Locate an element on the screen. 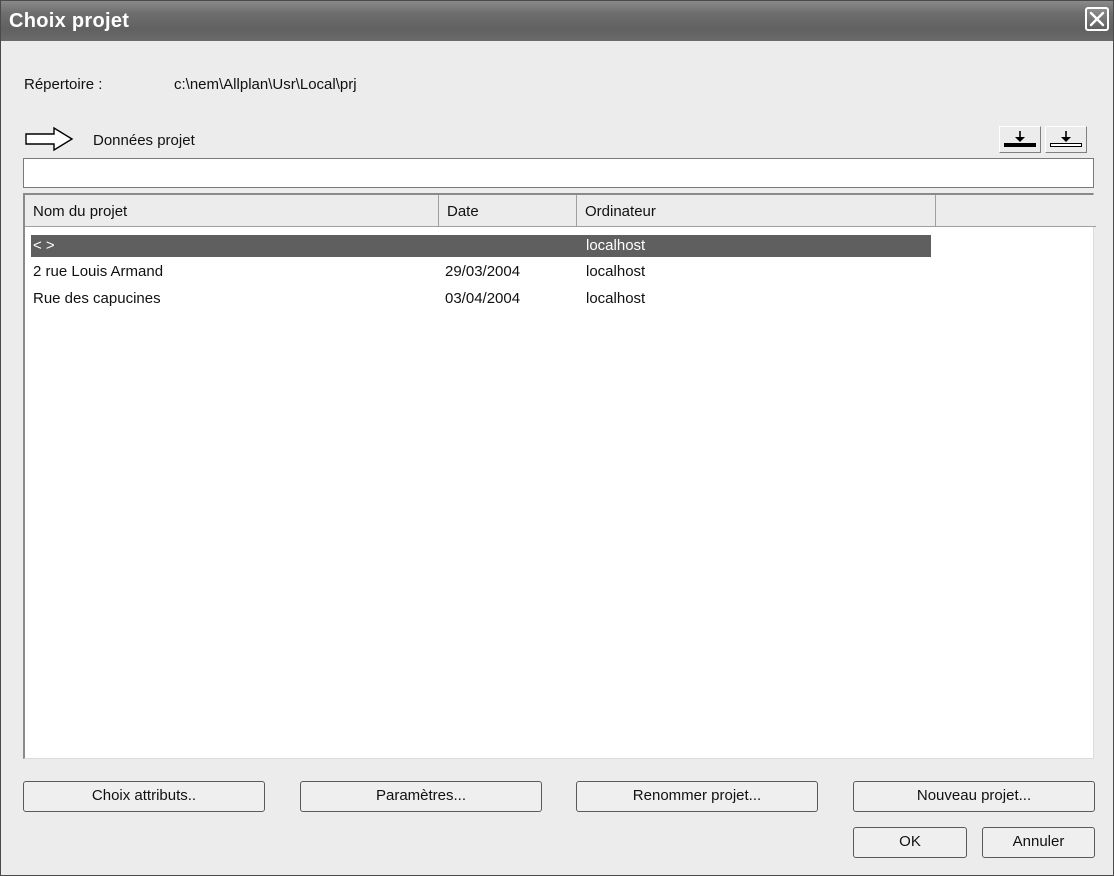 The width and height of the screenshot is (1114, 876). download-tray-outline-icon is located at coordinates (1066, 139).